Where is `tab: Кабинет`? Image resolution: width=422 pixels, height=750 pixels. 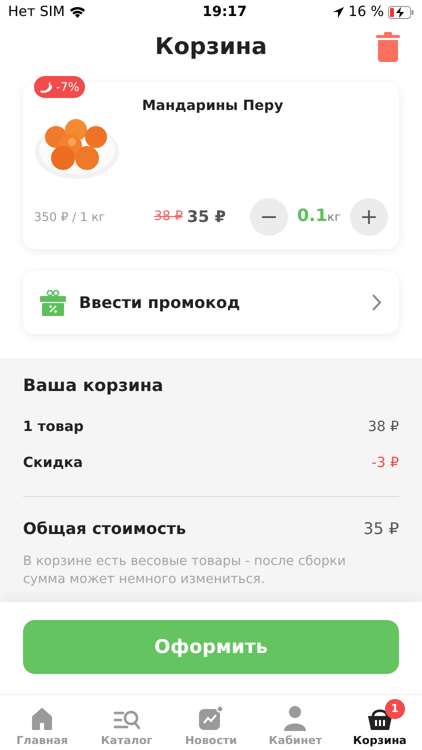
tab: Кабинет is located at coordinates (295, 722).